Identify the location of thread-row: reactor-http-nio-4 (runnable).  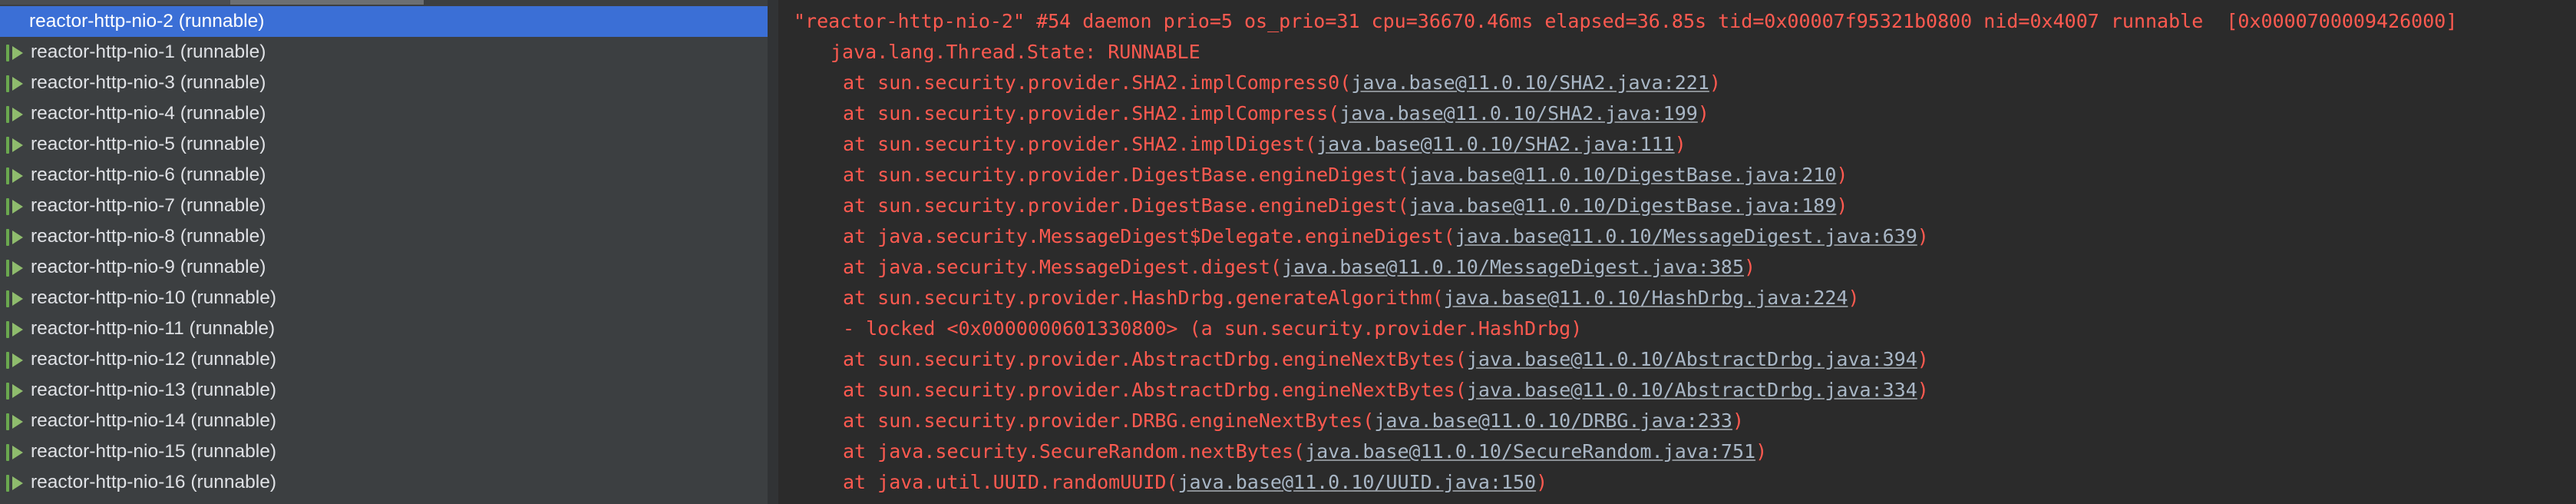
(384, 113).